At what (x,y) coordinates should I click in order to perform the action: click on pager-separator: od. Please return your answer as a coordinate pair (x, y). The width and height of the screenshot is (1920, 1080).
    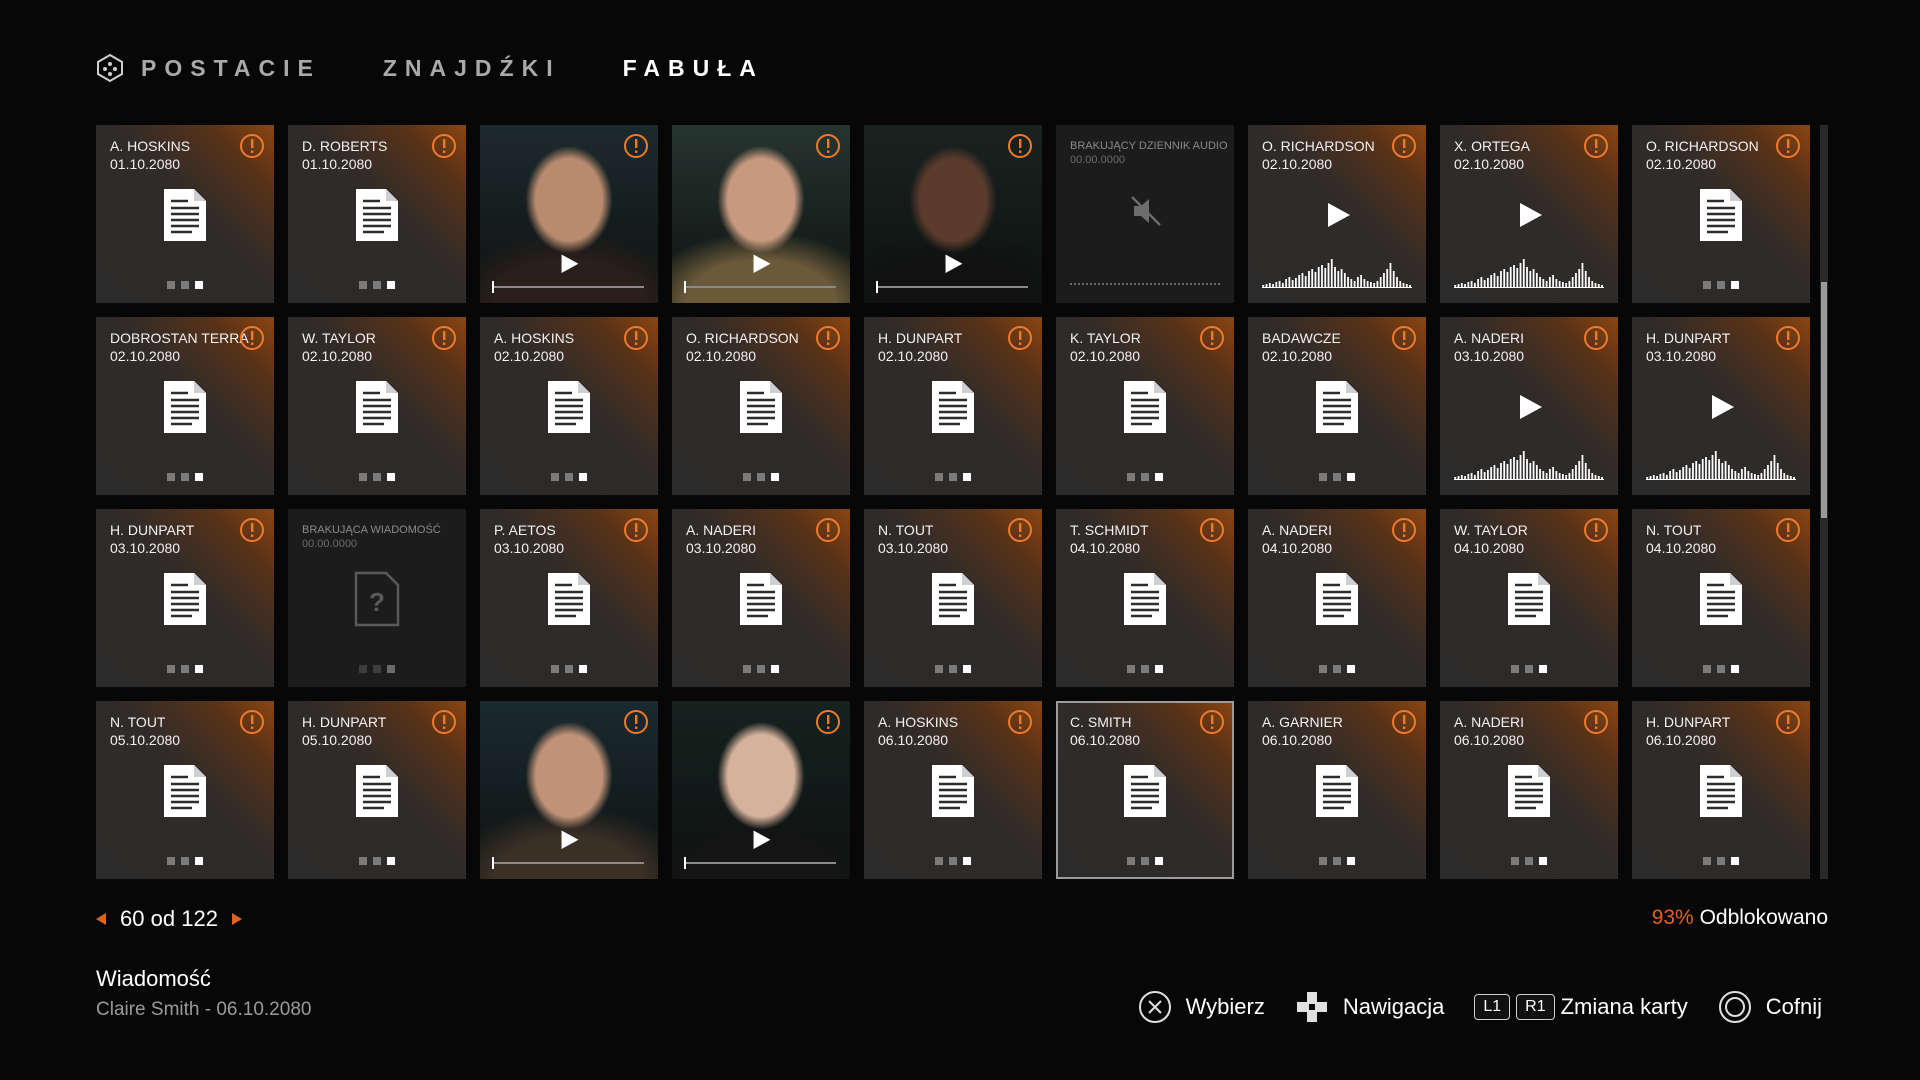
    Looking at the image, I should click on (163, 918).